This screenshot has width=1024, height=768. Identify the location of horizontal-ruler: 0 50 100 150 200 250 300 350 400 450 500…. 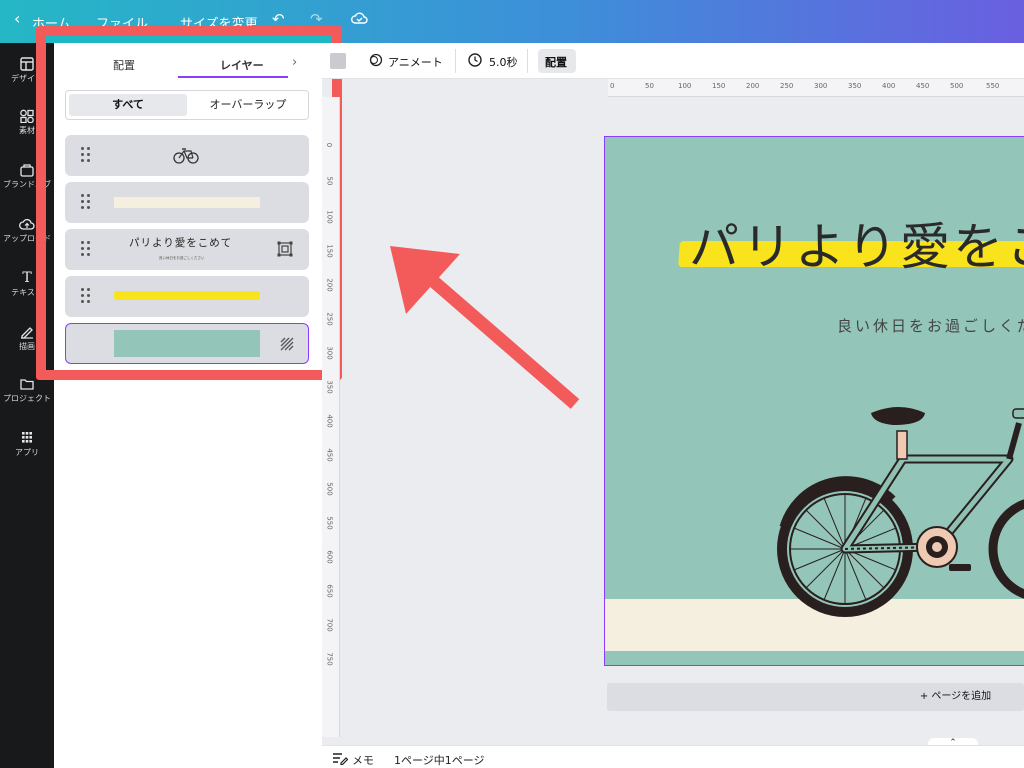
(816, 88).